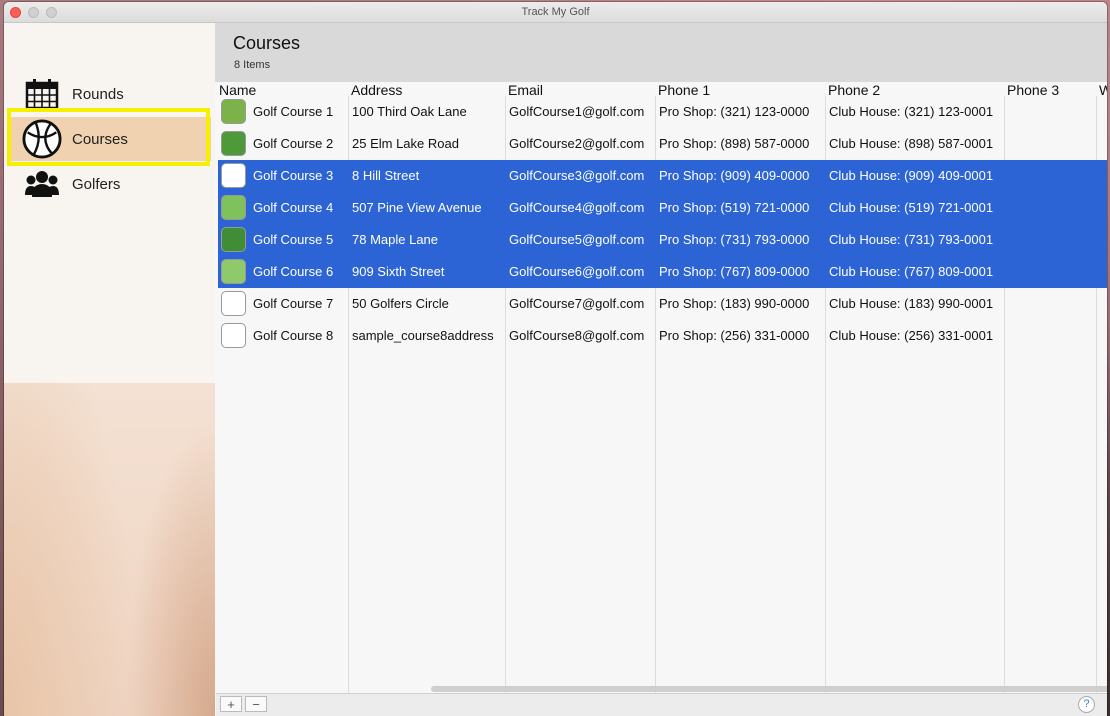  I want to click on cell-name: Golf Course 1, so click(293, 111).